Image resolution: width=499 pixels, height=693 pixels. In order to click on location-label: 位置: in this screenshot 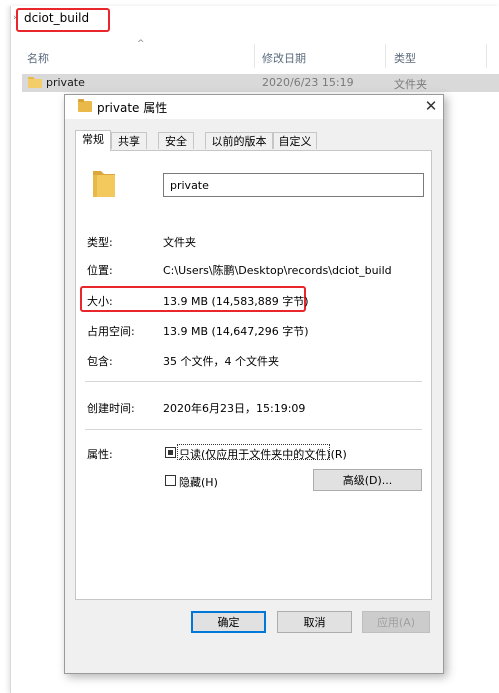, I will do `click(100, 270)`.